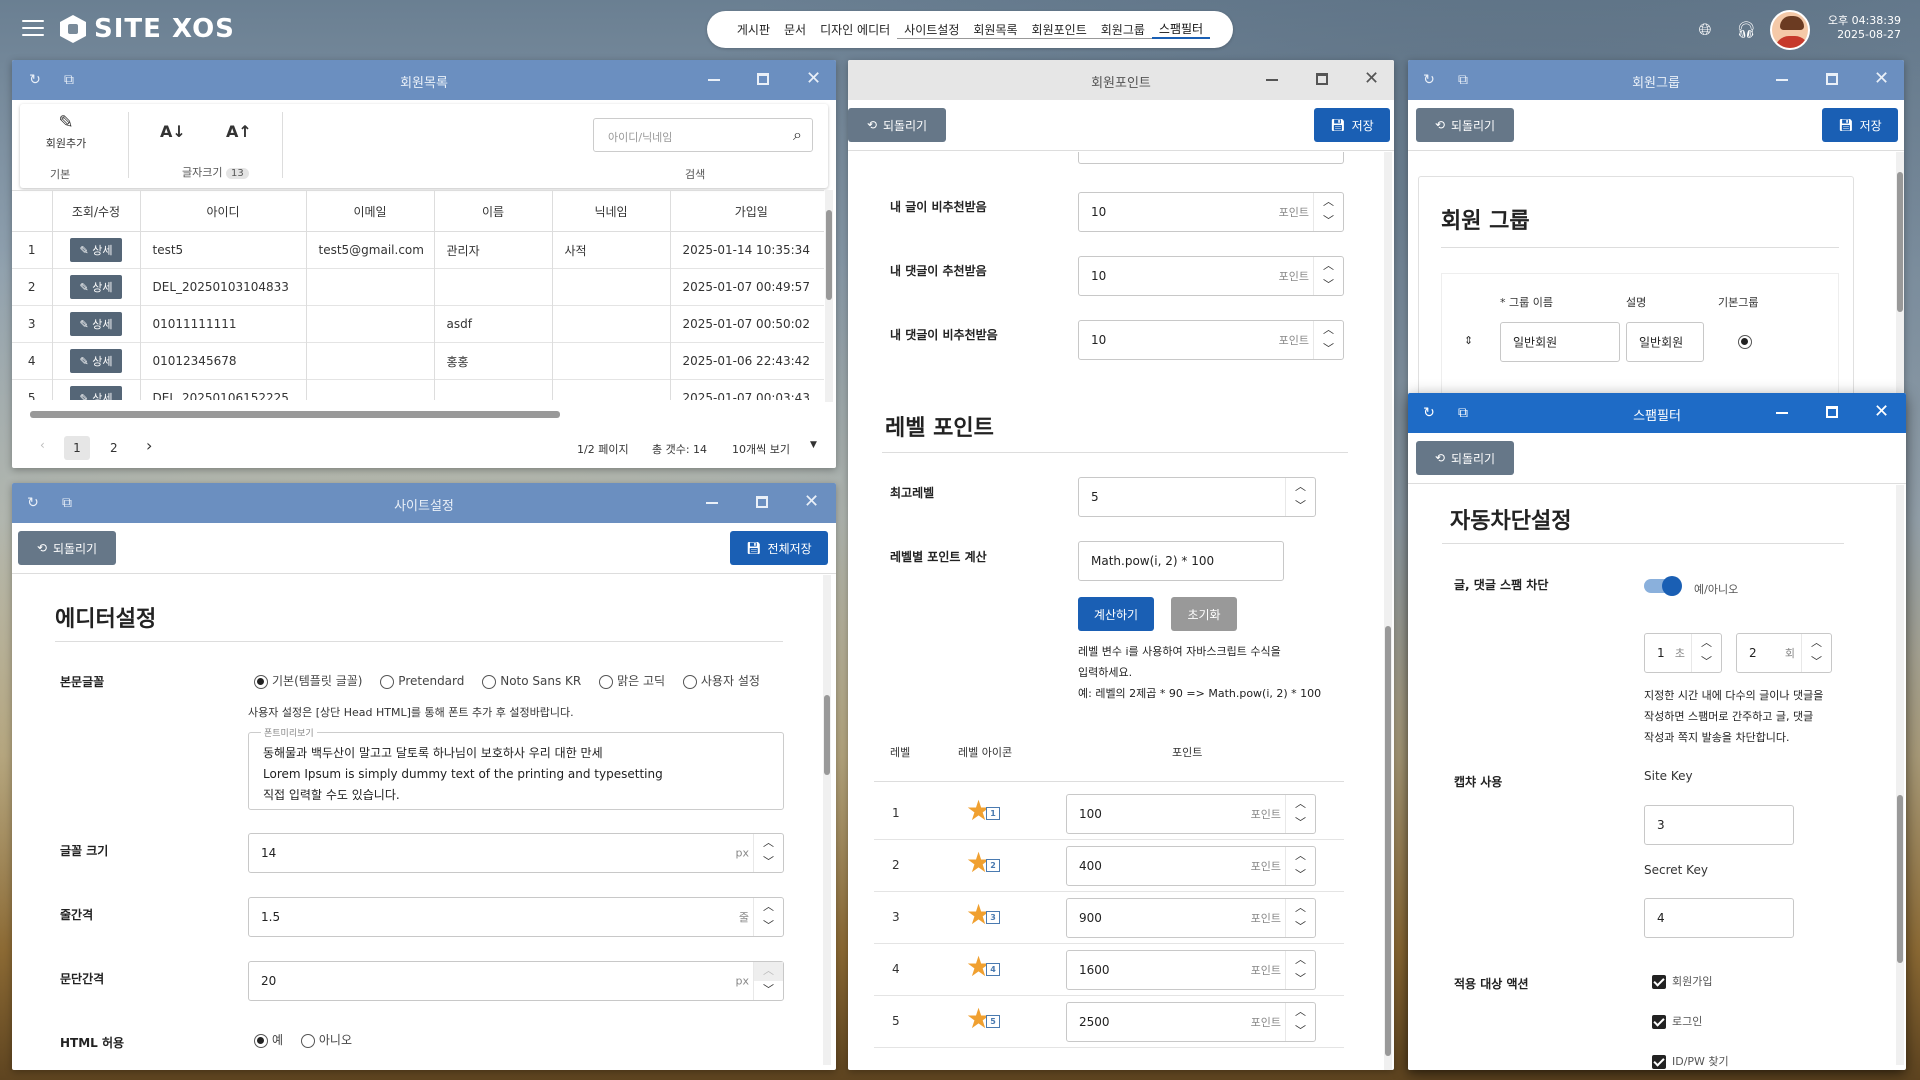 The width and height of the screenshot is (1920, 1080). What do you see at coordinates (747, 211) in the screenshot?
I see `col-header: 가입일` at bounding box center [747, 211].